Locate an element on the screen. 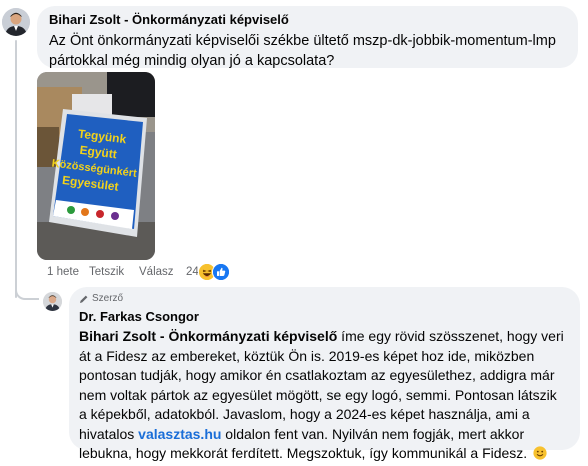 Image resolution: width=588 pixels, height=466 pixels. like-icon is located at coordinates (221, 272).